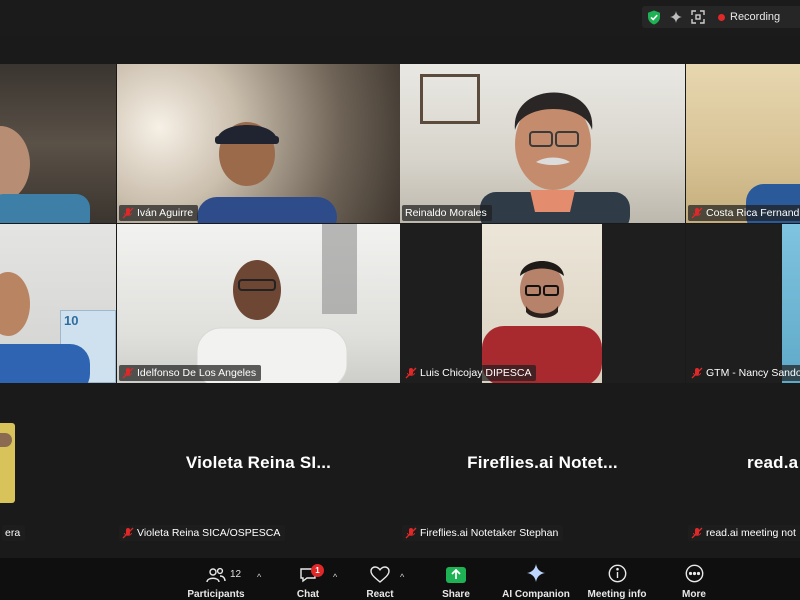  I want to click on participant-name-tag: GTM - Nancy Sando, so click(744, 373).